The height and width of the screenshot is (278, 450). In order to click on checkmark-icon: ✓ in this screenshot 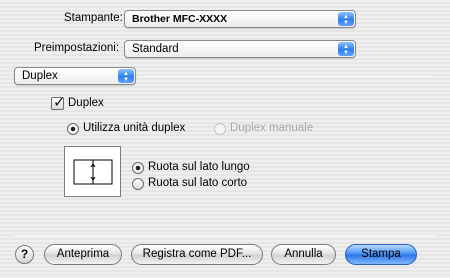, I will do `click(59, 102)`.